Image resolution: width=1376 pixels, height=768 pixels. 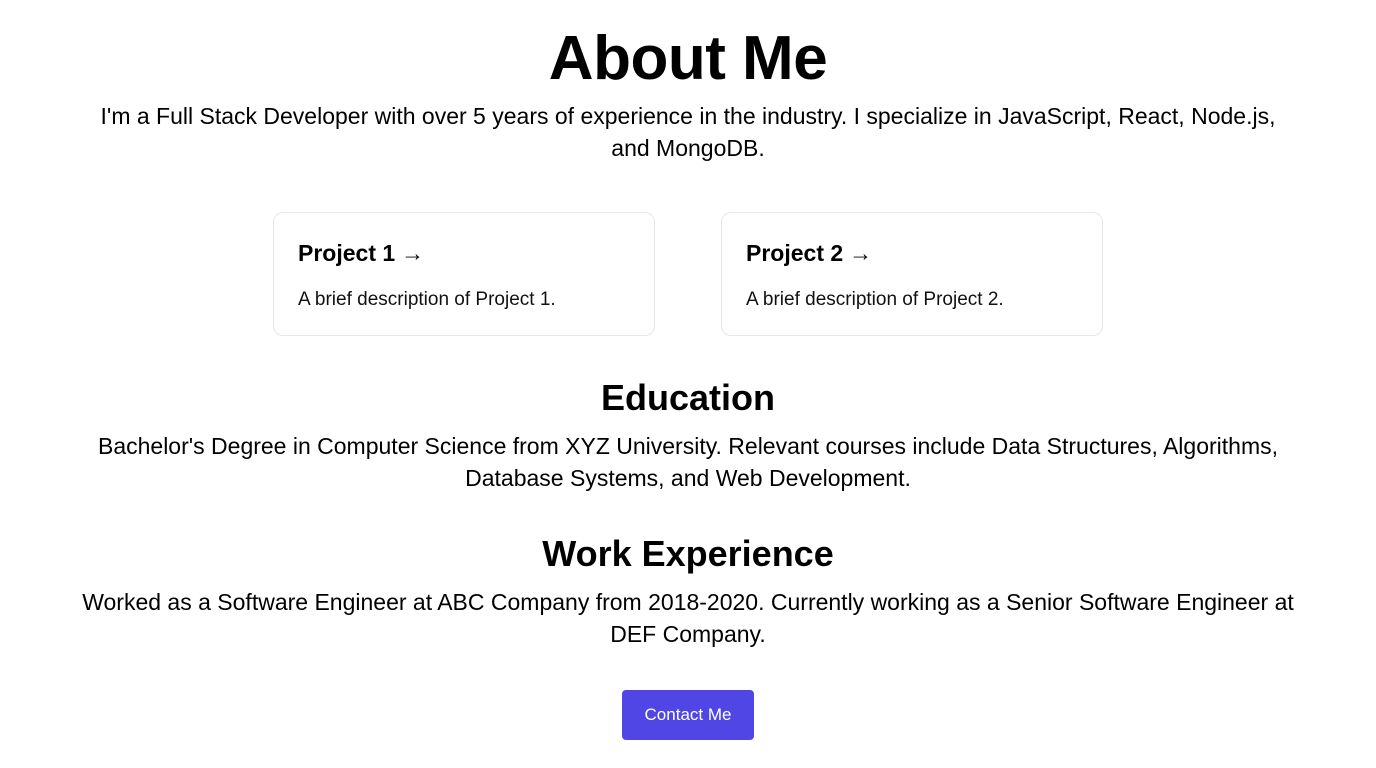 I want to click on page-title: About Me, so click(x=688, y=58).